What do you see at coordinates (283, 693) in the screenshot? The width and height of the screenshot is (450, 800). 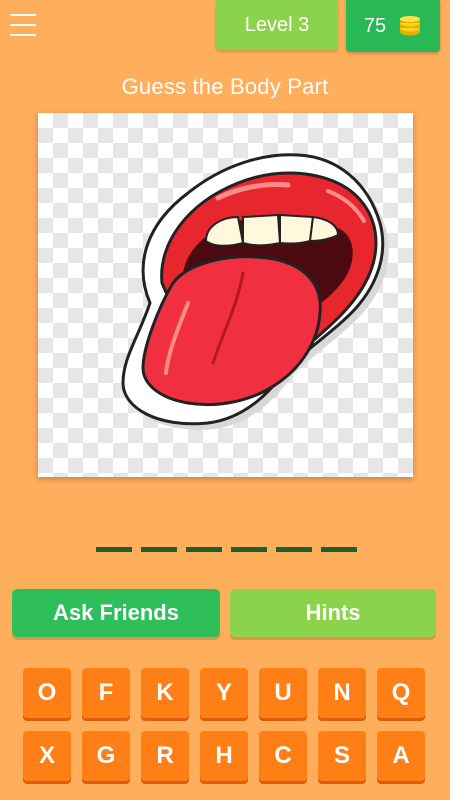 I see `letter-key: U` at bounding box center [283, 693].